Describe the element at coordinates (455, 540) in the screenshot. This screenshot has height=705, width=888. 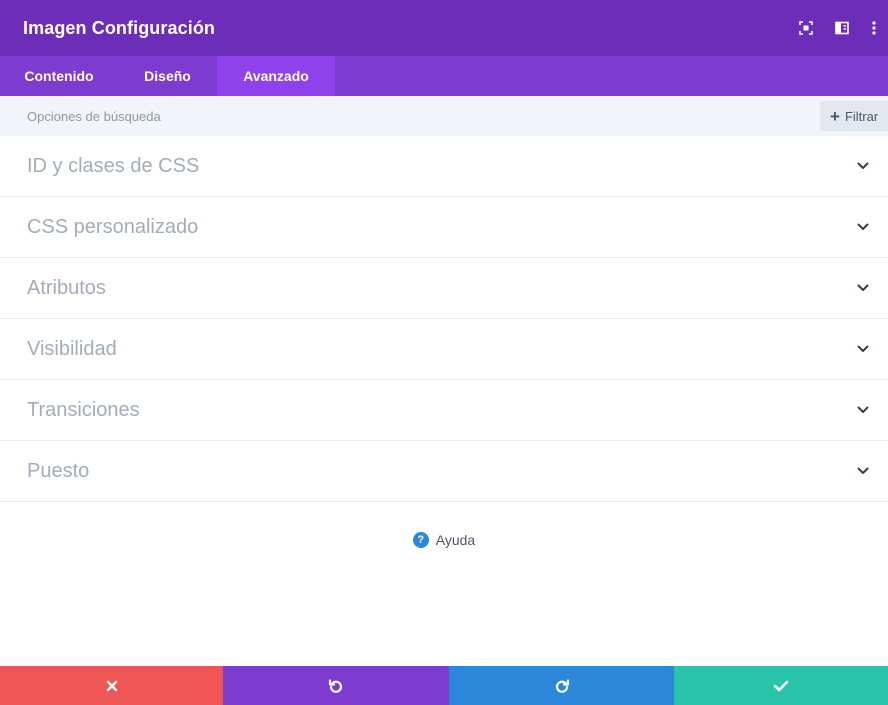
I see `help-label: Ayuda` at that location.